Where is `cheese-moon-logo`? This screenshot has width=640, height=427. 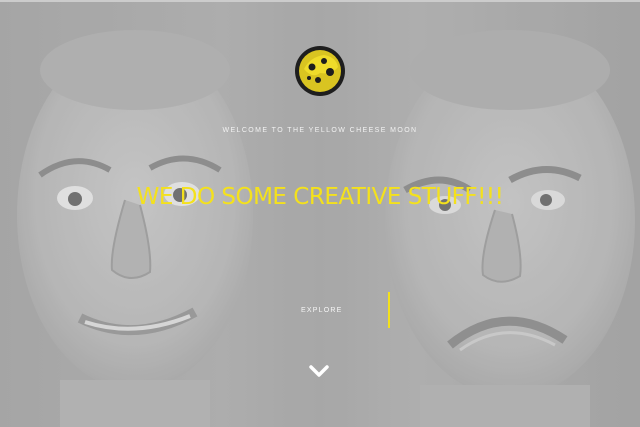
cheese-moon-logo is located at coordinates (320, 71).